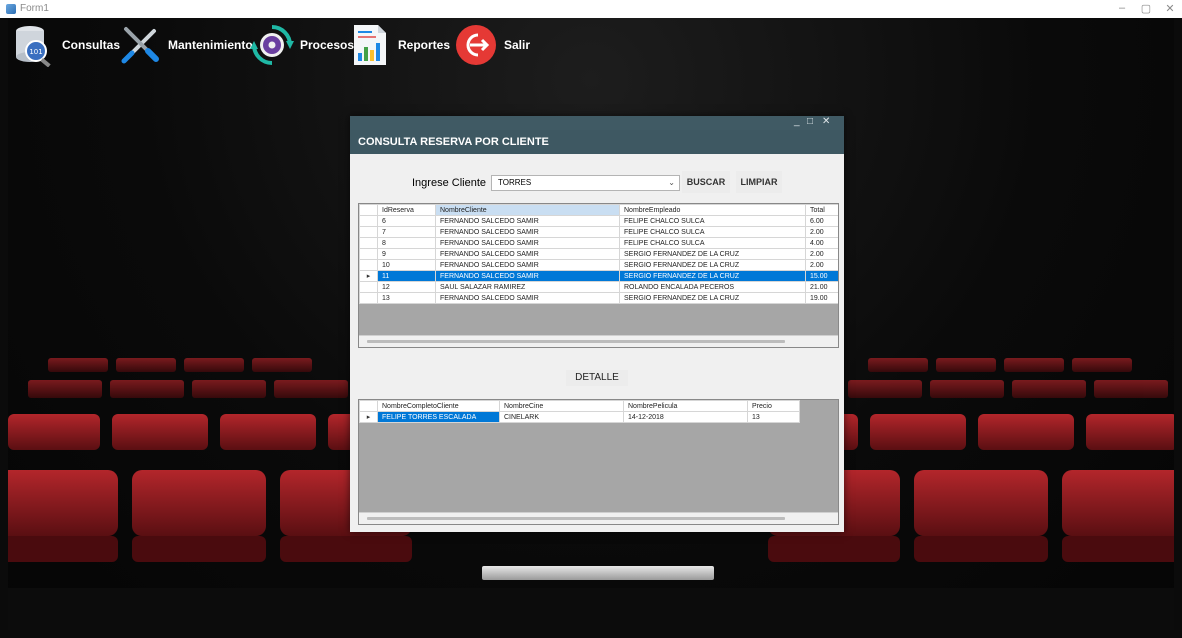  I want to click on menu-salir: Salir, so click(492, 45).